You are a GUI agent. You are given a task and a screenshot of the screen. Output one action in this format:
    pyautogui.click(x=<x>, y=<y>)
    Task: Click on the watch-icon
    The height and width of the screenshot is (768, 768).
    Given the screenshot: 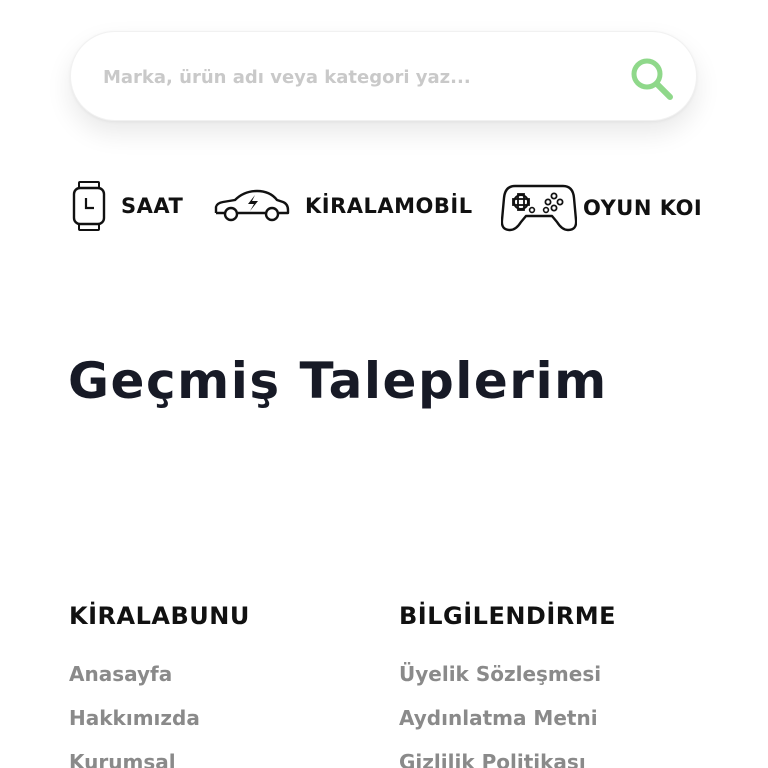 What is the action you would take?
    pyautogui.click(x=89, y=206)
    